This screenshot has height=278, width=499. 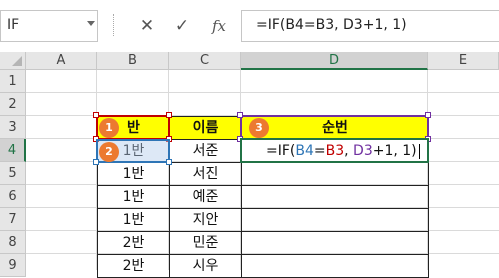 I want to click on formula-ref-b4: B4, so click(x=304, y=151).